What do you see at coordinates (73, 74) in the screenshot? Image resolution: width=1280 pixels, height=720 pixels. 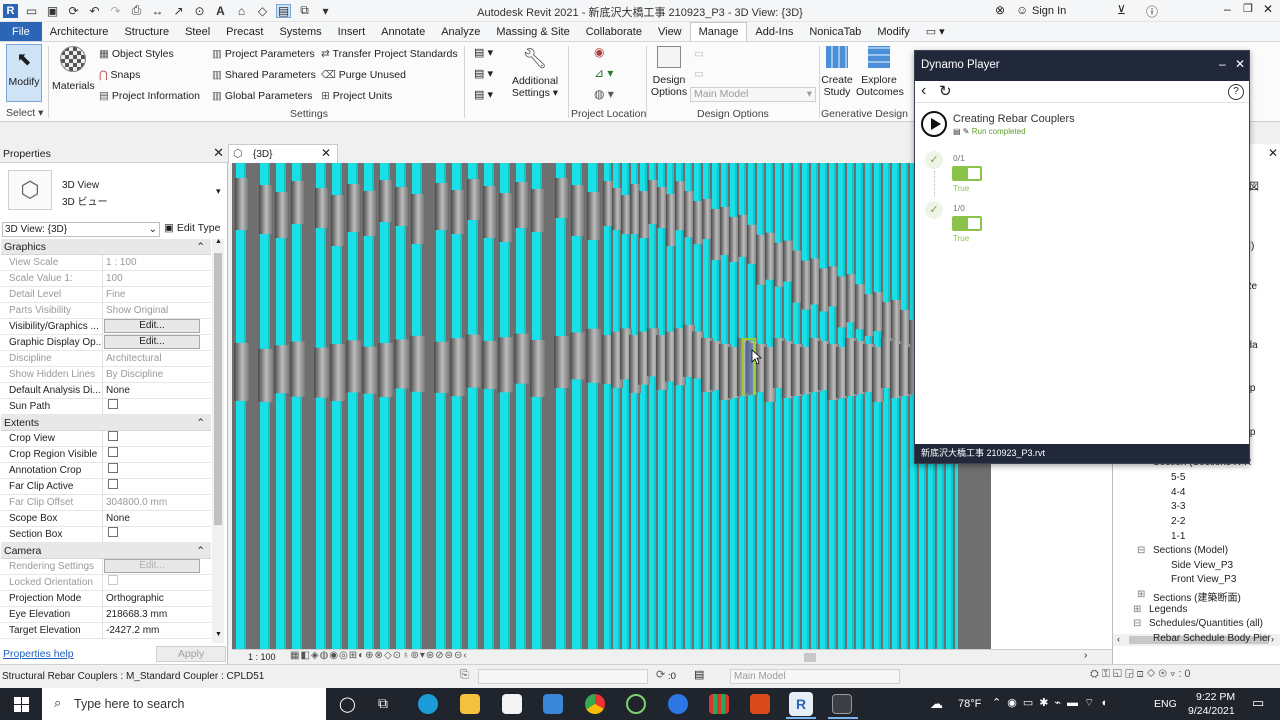 I see `materials-button: Materials` at bounding box center [73, 74].